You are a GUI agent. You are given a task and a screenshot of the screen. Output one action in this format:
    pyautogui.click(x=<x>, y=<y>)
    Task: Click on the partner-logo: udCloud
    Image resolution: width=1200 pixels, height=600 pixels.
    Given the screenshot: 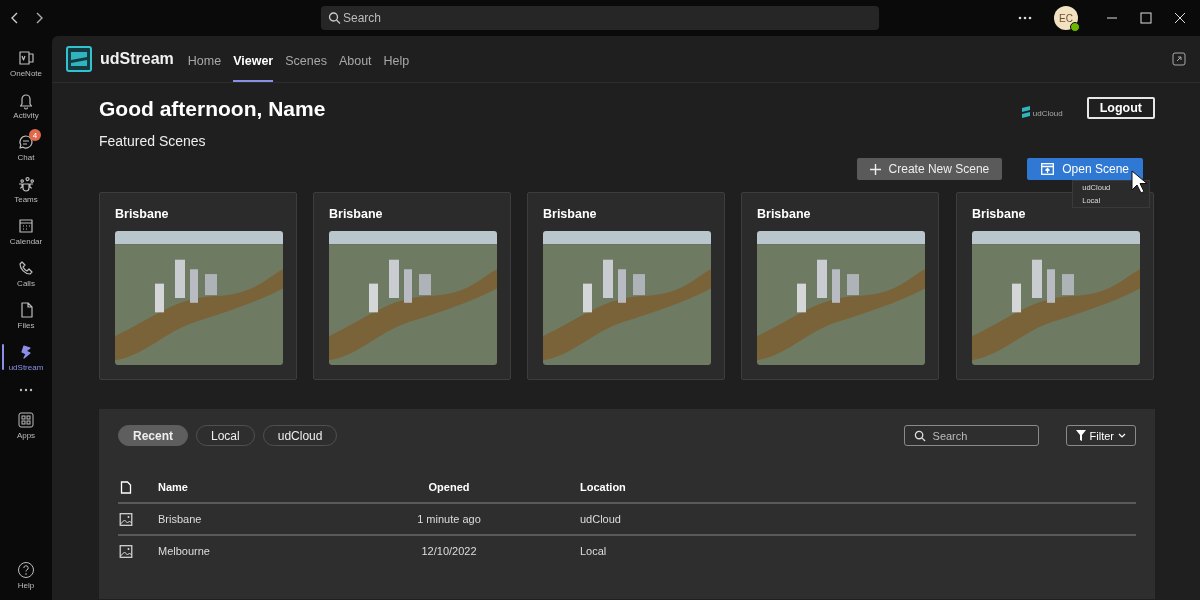 What is the action you would take?
    pyautogui.click(x=1041, y=113)
    